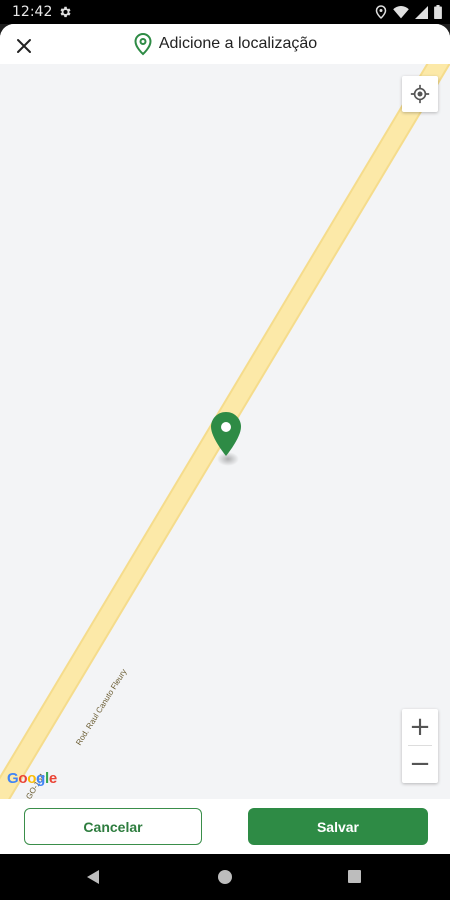 This screenshot has width=450, height=900. I want to click on recents-icon, so click(354, 876).